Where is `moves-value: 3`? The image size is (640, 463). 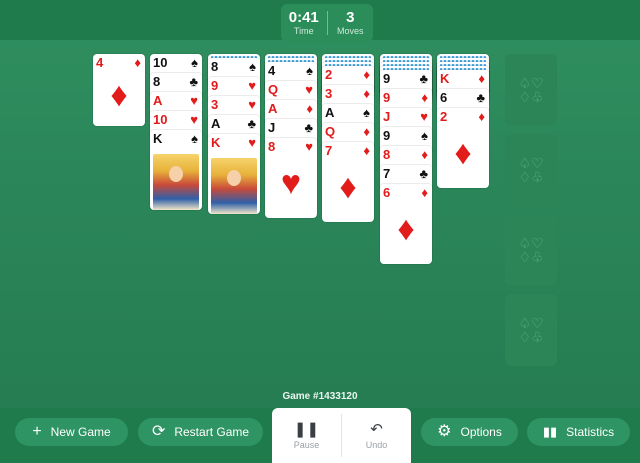 moves-value: 3 is located at coordinates (350, 17).